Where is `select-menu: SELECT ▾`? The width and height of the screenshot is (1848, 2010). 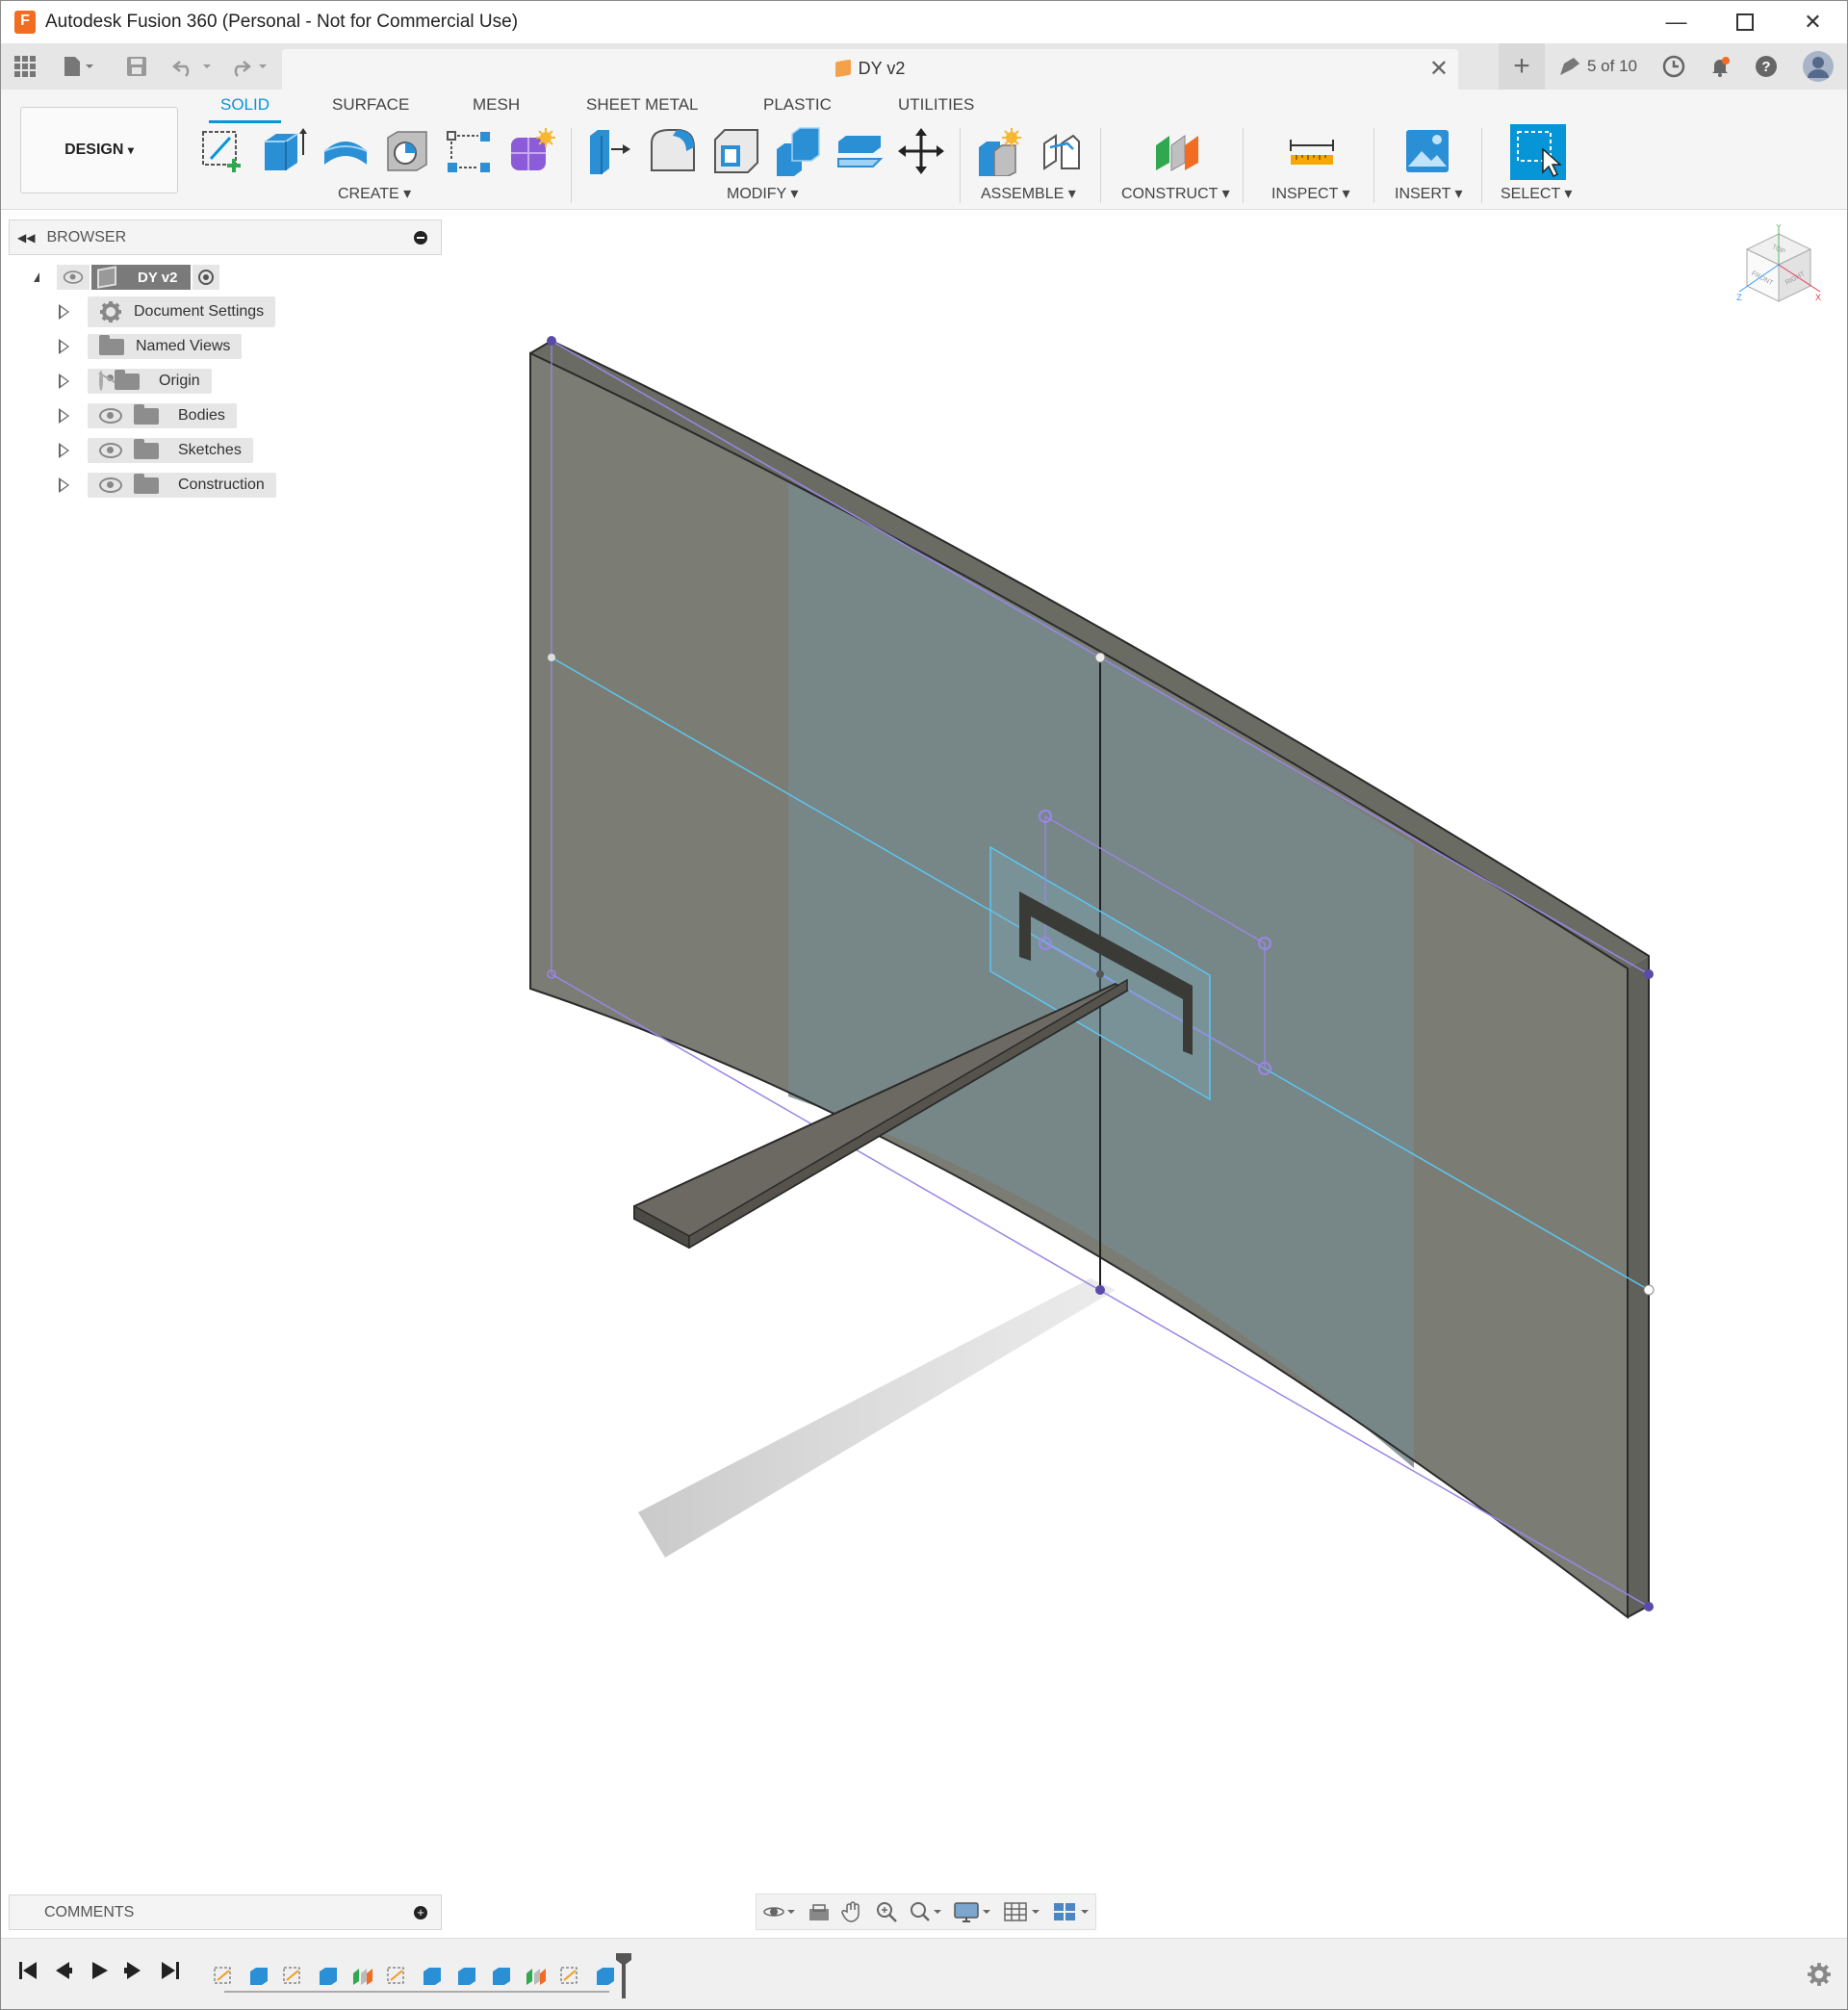 select-menu: SELECT ▾ is located at coordinates (1536, 193).